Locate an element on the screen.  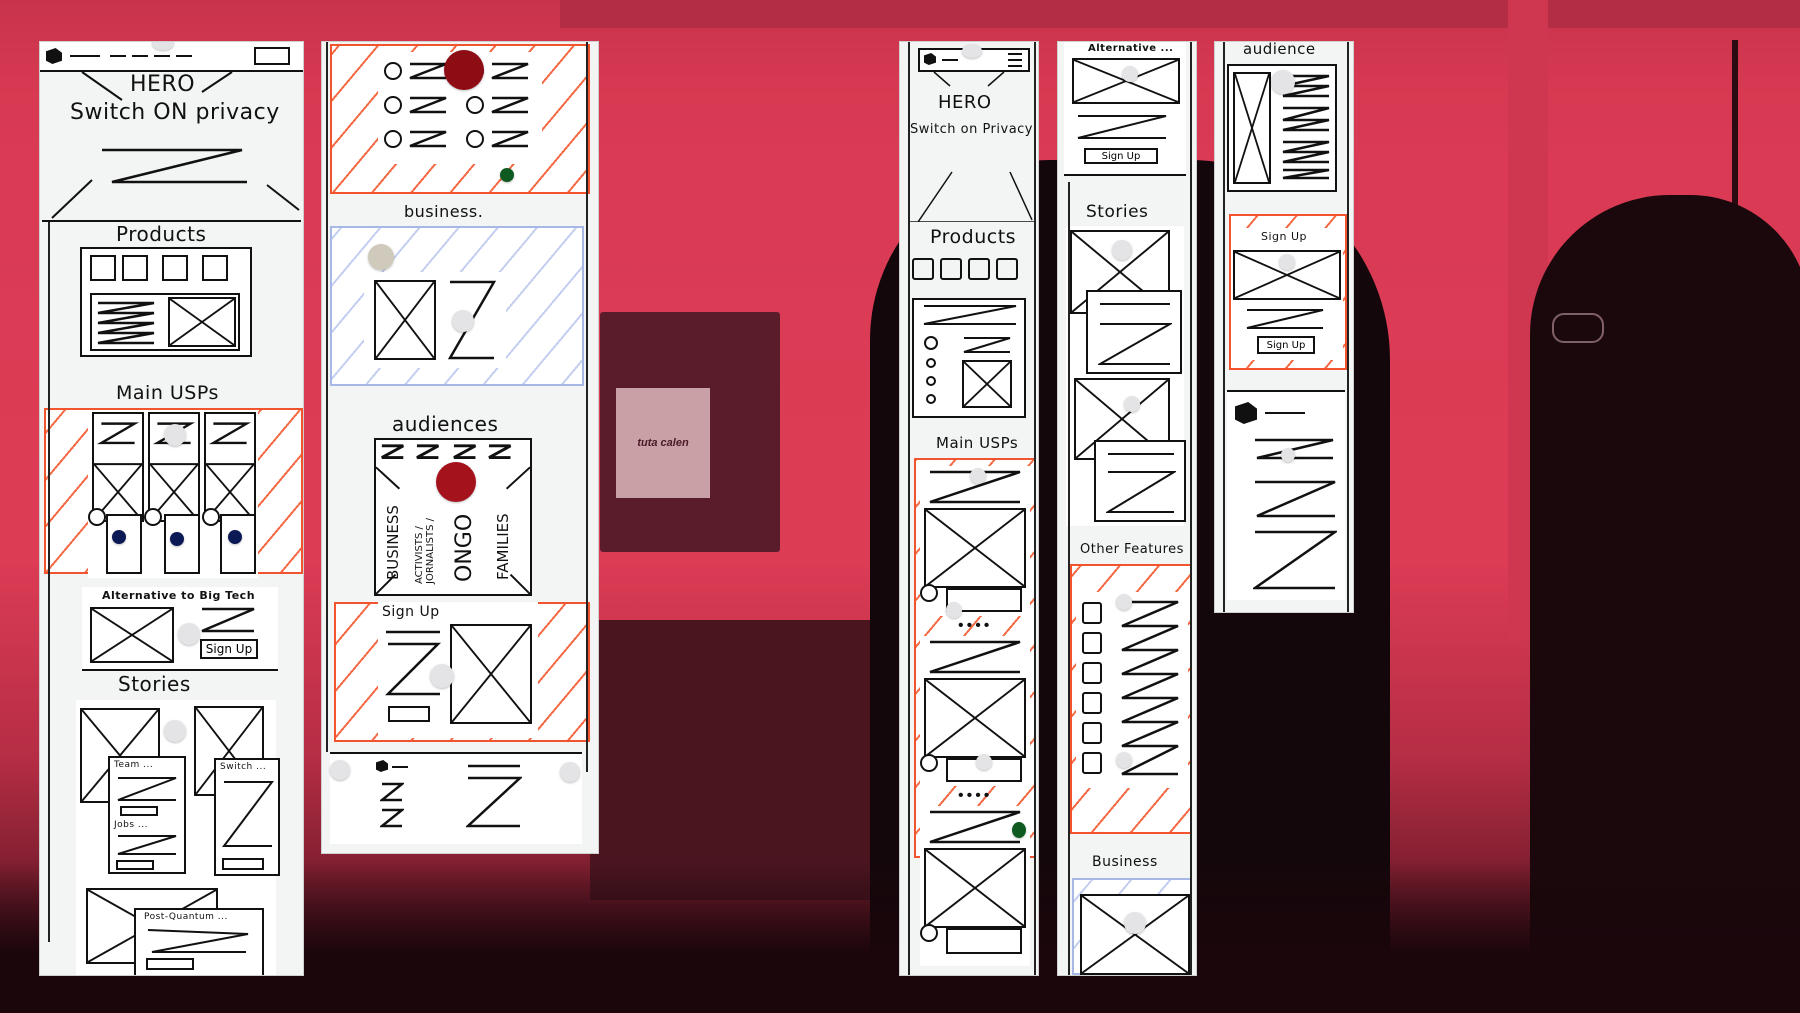
products-label: Products is located at coordinates (161, 234).